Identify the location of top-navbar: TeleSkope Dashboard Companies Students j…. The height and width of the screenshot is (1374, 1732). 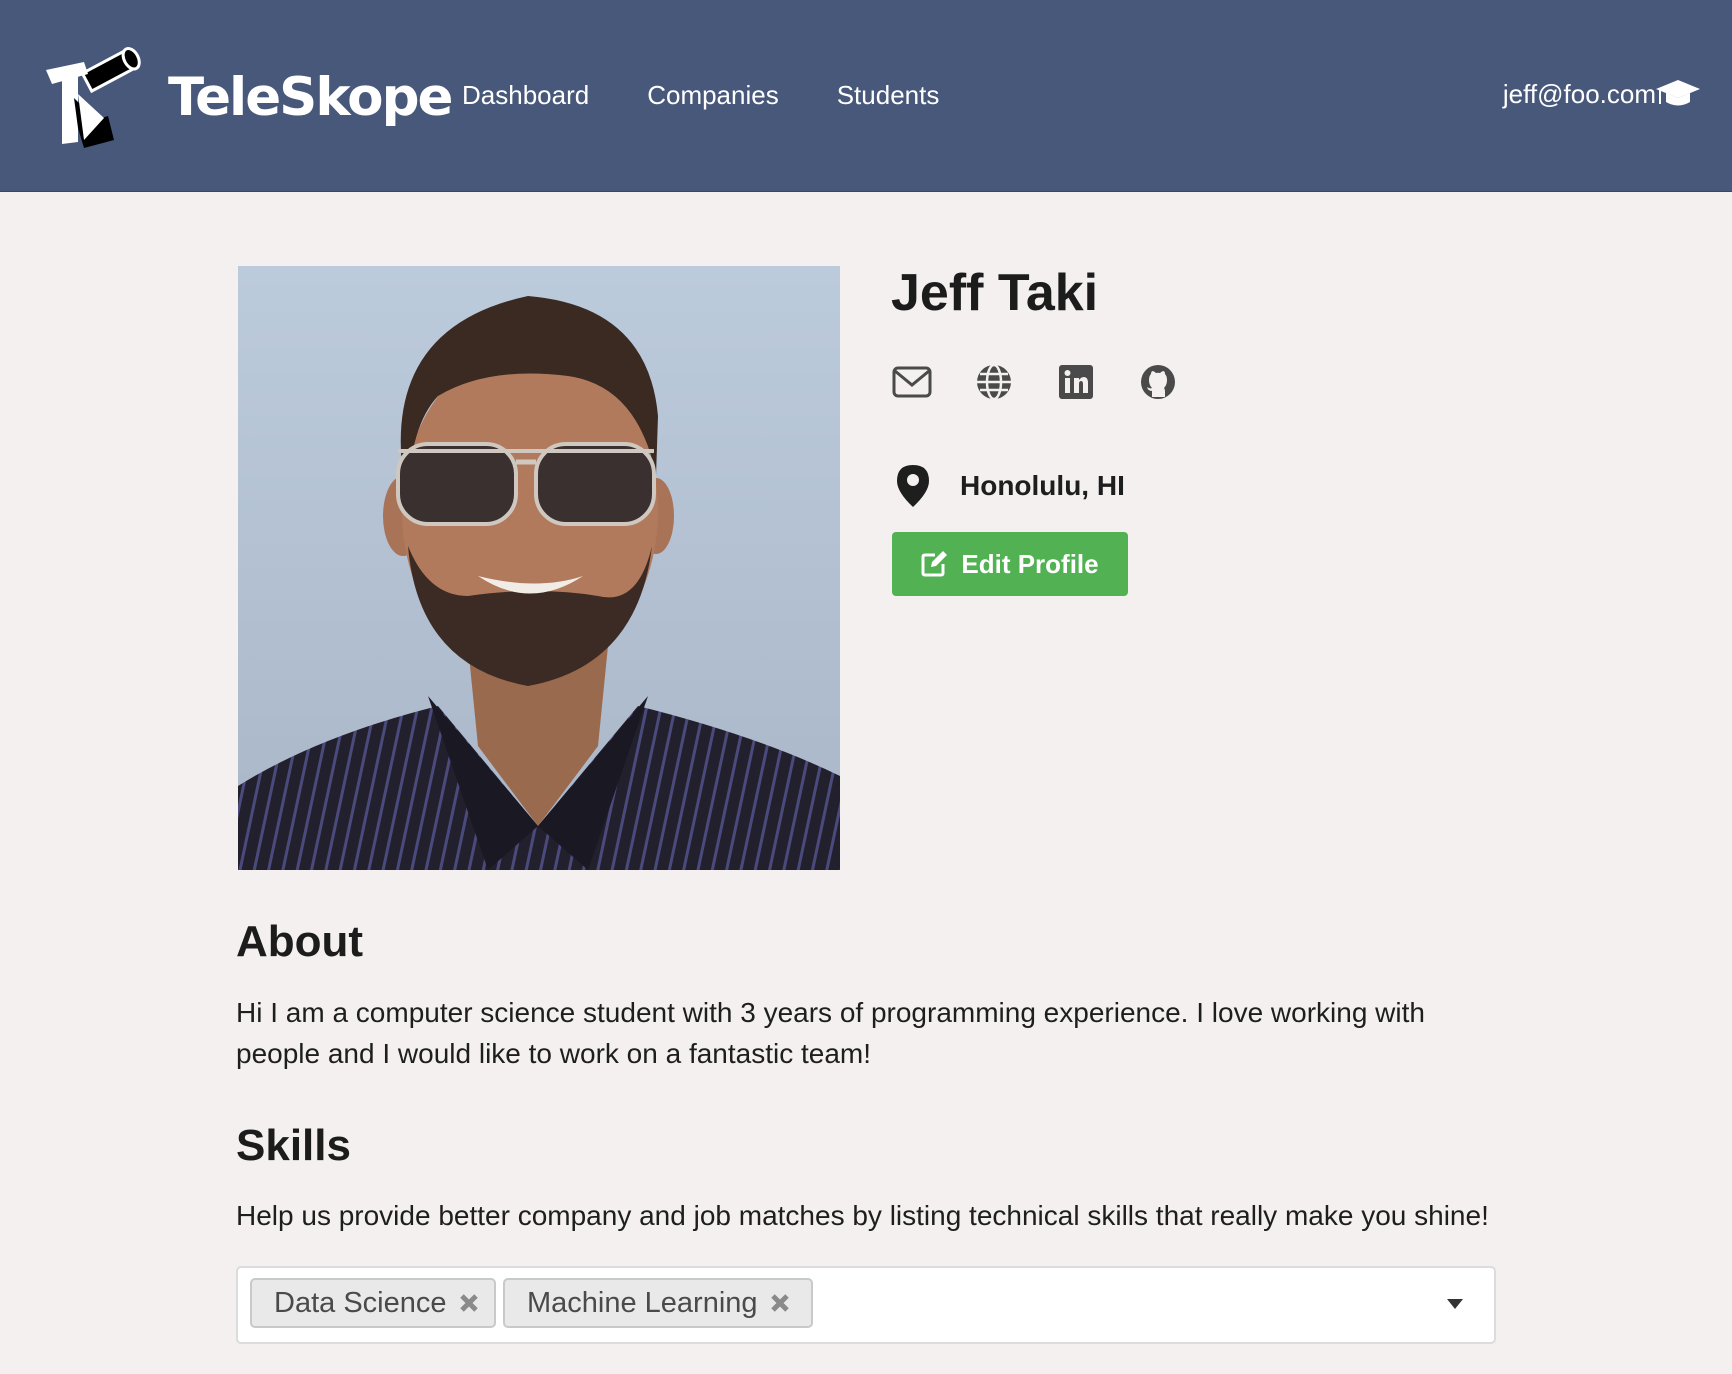
(866, 96).